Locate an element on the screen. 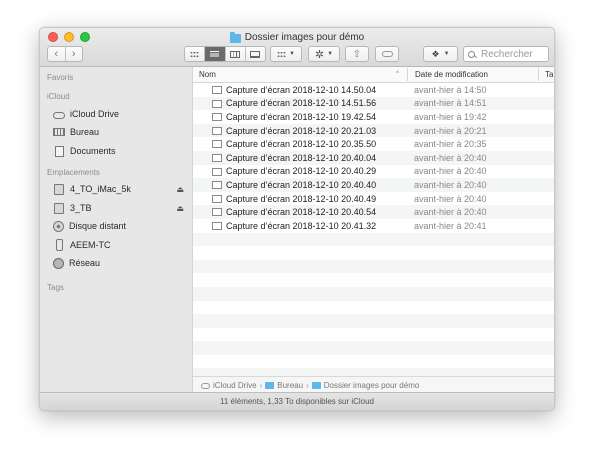 This screenshot has height=464, width=594. file-date: avant-hier à 19:42 is located at coordinates (450, 116).